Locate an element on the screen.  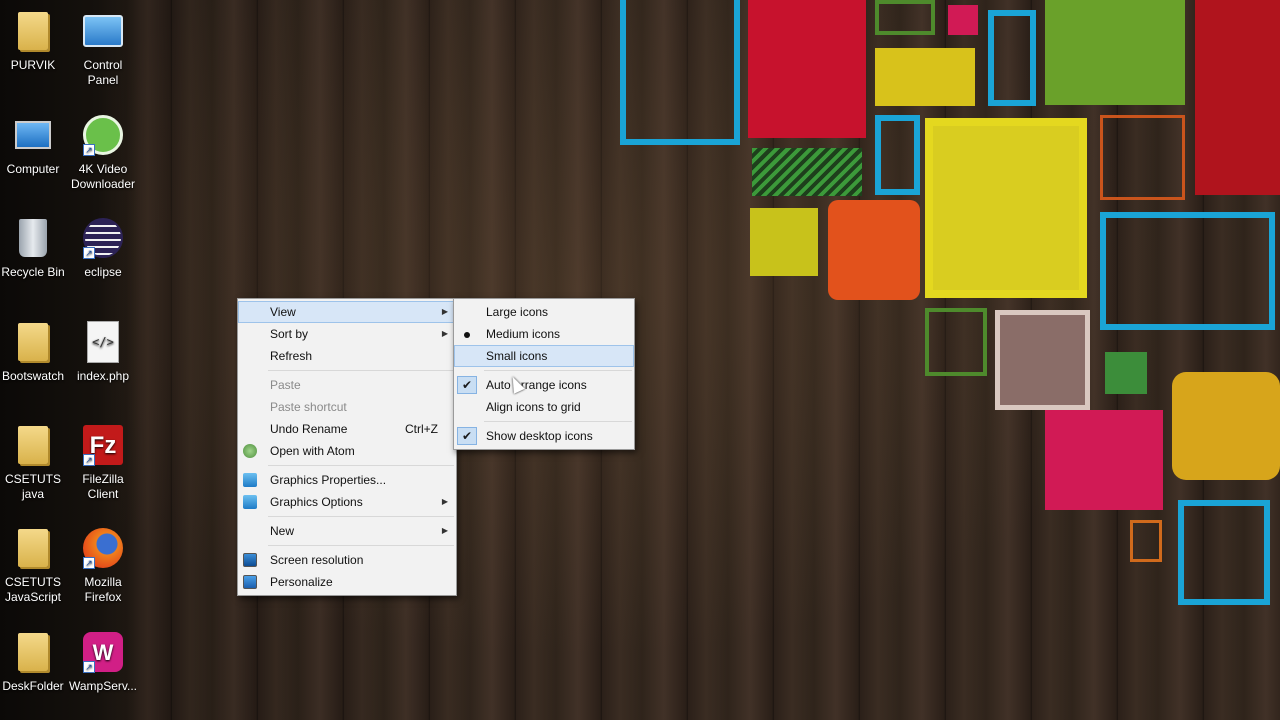
menu-item-align-icons-to-grid: Align icons to grid is located at coordinates (544, 407).